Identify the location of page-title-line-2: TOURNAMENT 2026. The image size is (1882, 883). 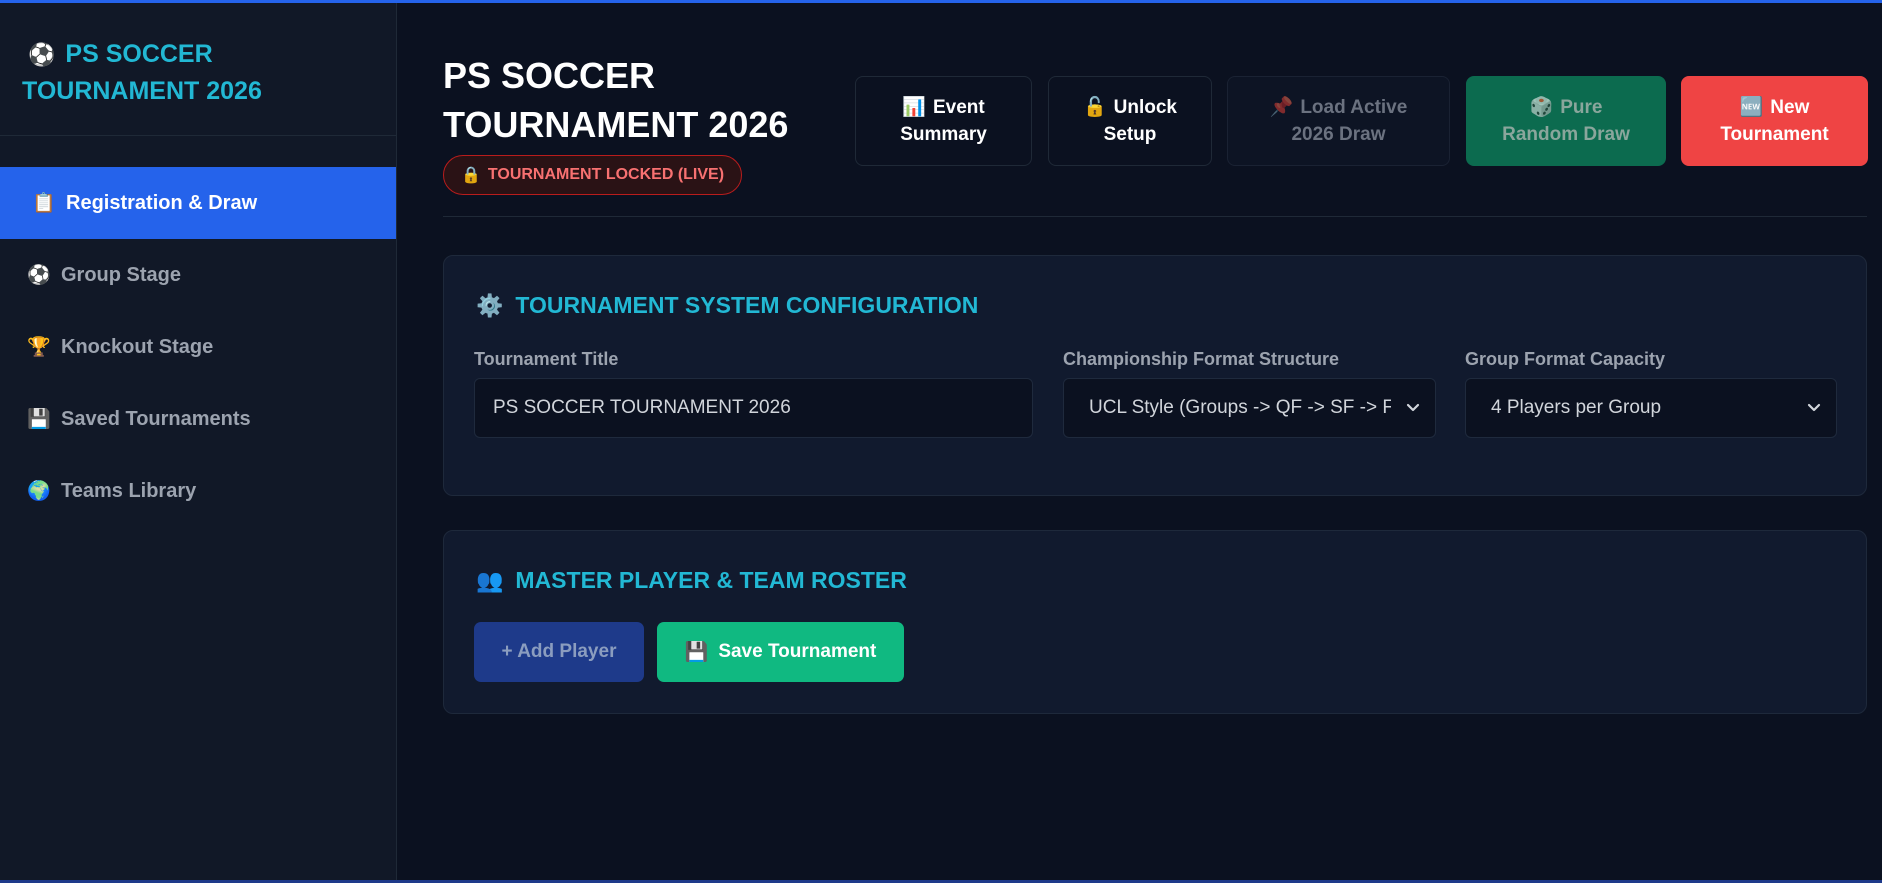
(616, 124).